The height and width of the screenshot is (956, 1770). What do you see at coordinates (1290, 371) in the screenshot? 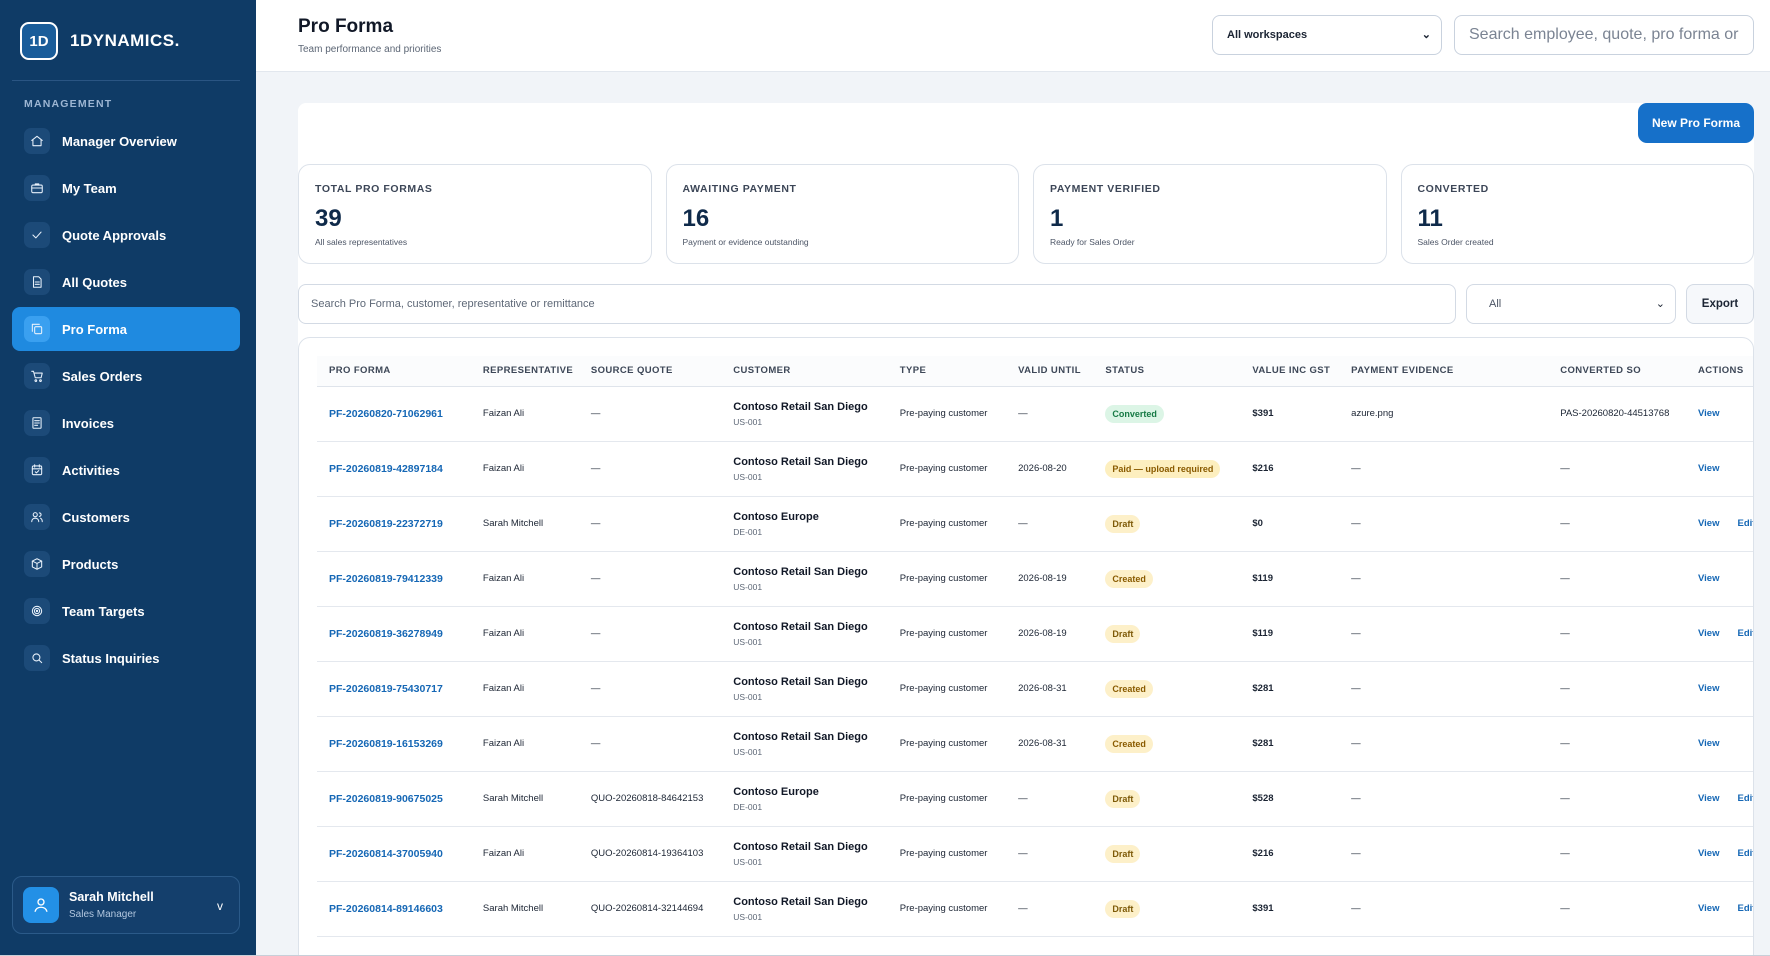
I see `column-header-value-inc-gst: VALUE INC GST` at bounding box center [1290, 371].